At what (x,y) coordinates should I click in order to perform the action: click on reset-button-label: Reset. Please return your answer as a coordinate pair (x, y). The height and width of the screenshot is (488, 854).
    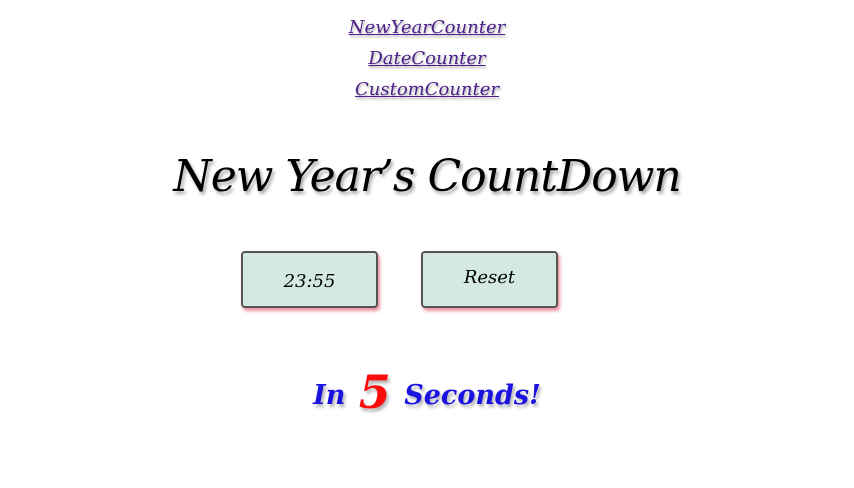
    Looking at the image, I should click on (489, 277).